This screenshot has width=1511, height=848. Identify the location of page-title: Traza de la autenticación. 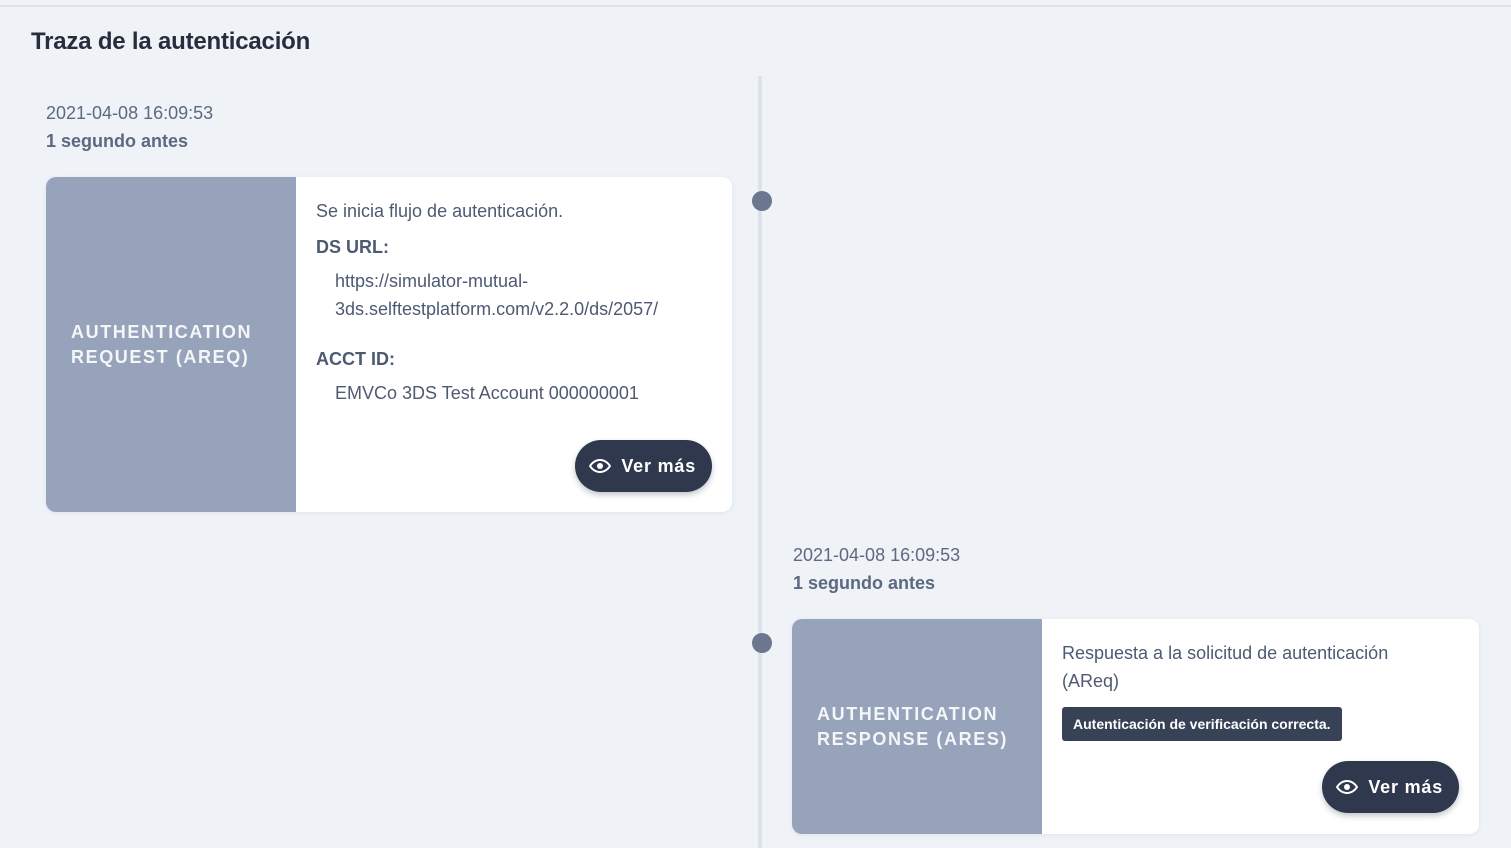
(171, 41).